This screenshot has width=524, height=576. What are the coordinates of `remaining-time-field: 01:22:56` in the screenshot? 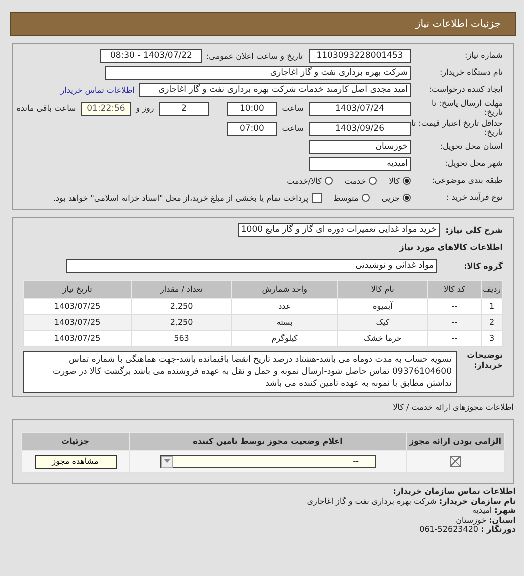 It's located at (106, 109).